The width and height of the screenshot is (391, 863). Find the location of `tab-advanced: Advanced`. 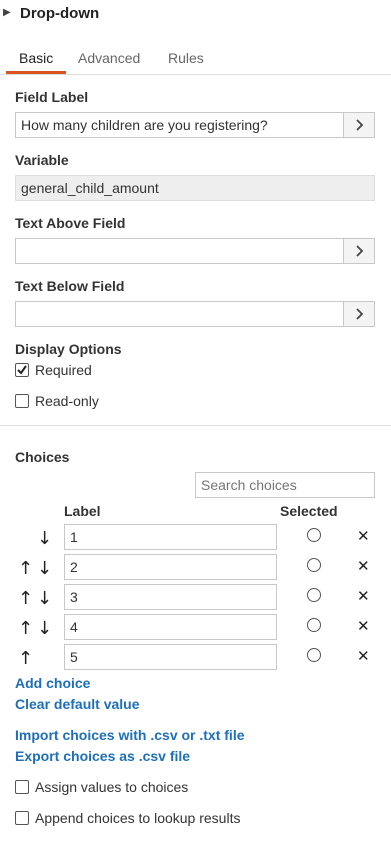

tab-advanced: Advanced is located at coordinates (109, 58).